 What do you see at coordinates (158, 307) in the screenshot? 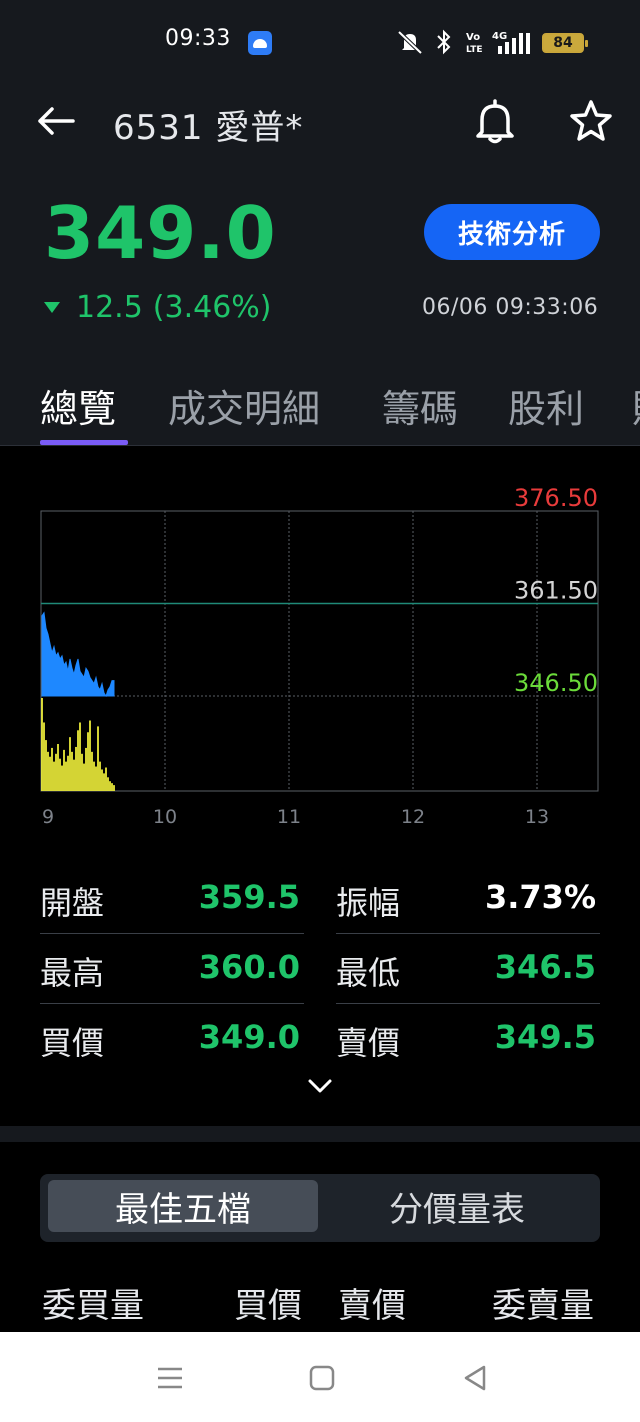
I see `price-change: 12.5 (3.46%)` at bounding box center [158, 307].